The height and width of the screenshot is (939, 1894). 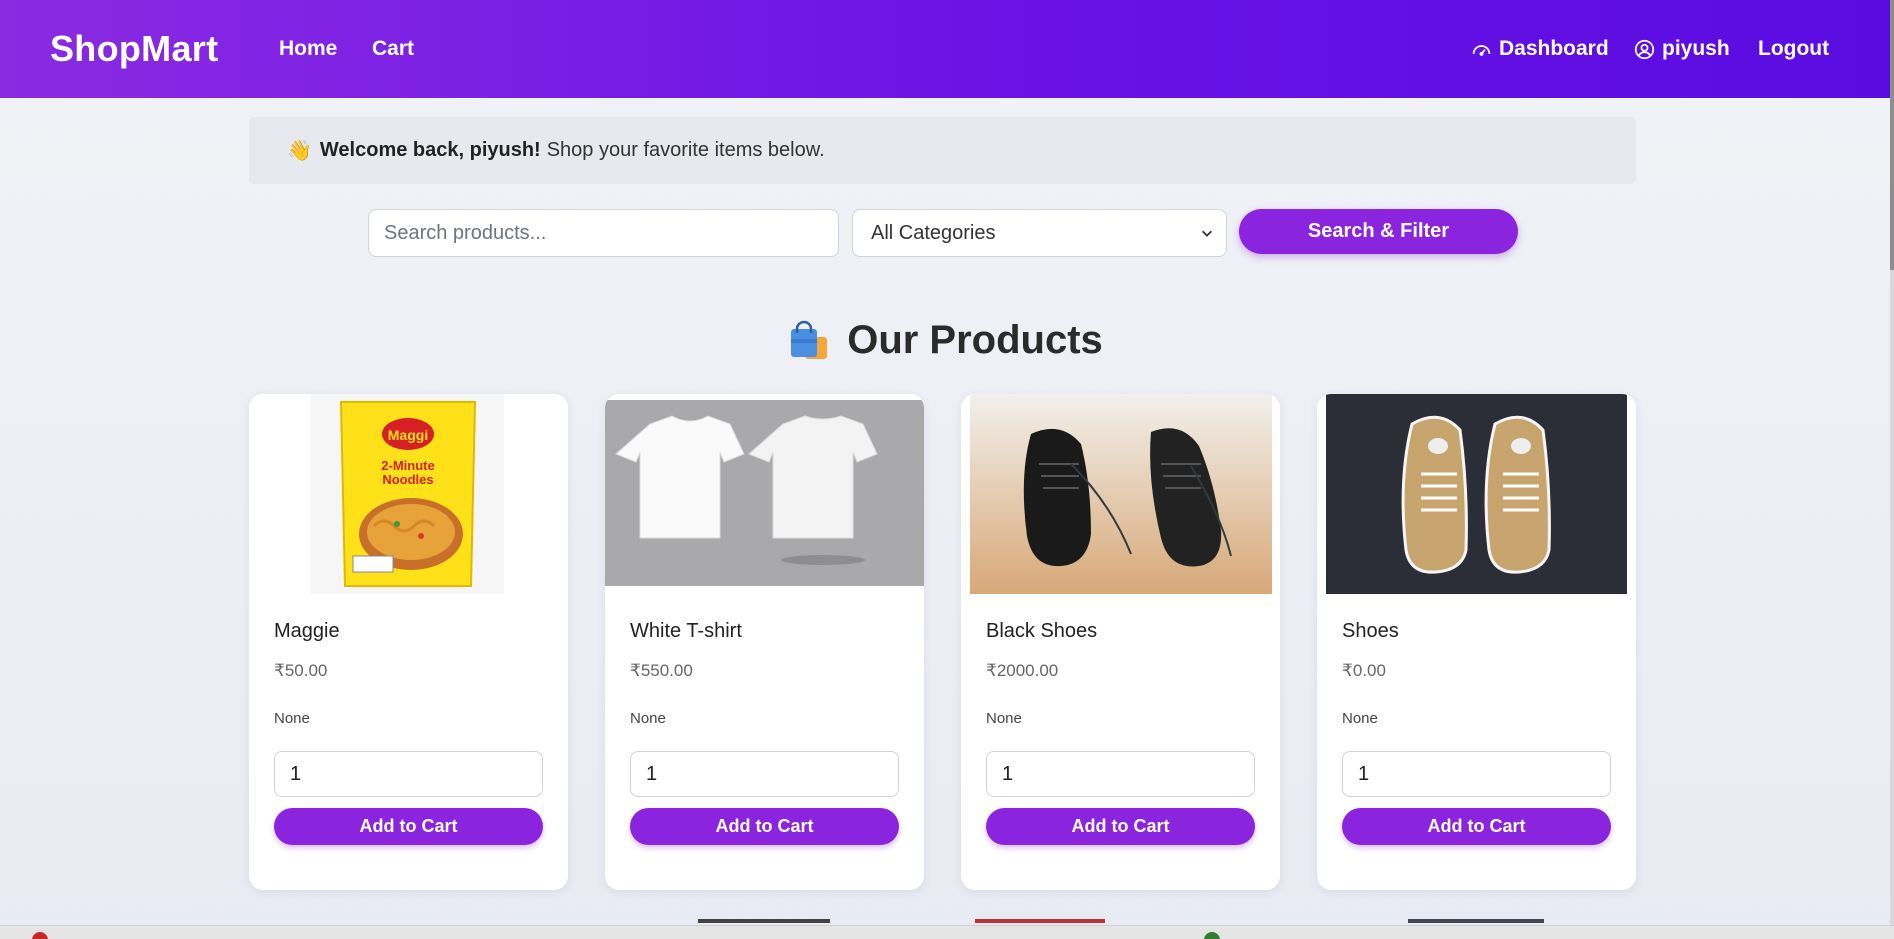 I want to click on category-select-value: All Categories, so click(x=933, y=232).